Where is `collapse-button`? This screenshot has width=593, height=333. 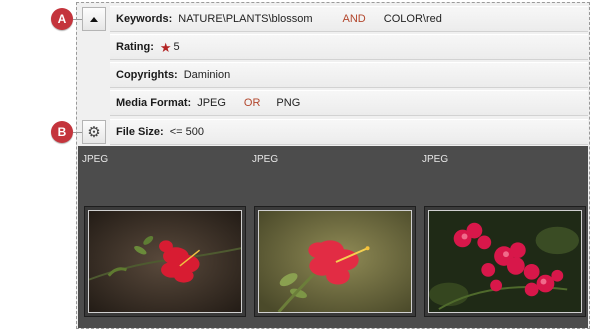
collapse-button is located at coordinates (94, 19).